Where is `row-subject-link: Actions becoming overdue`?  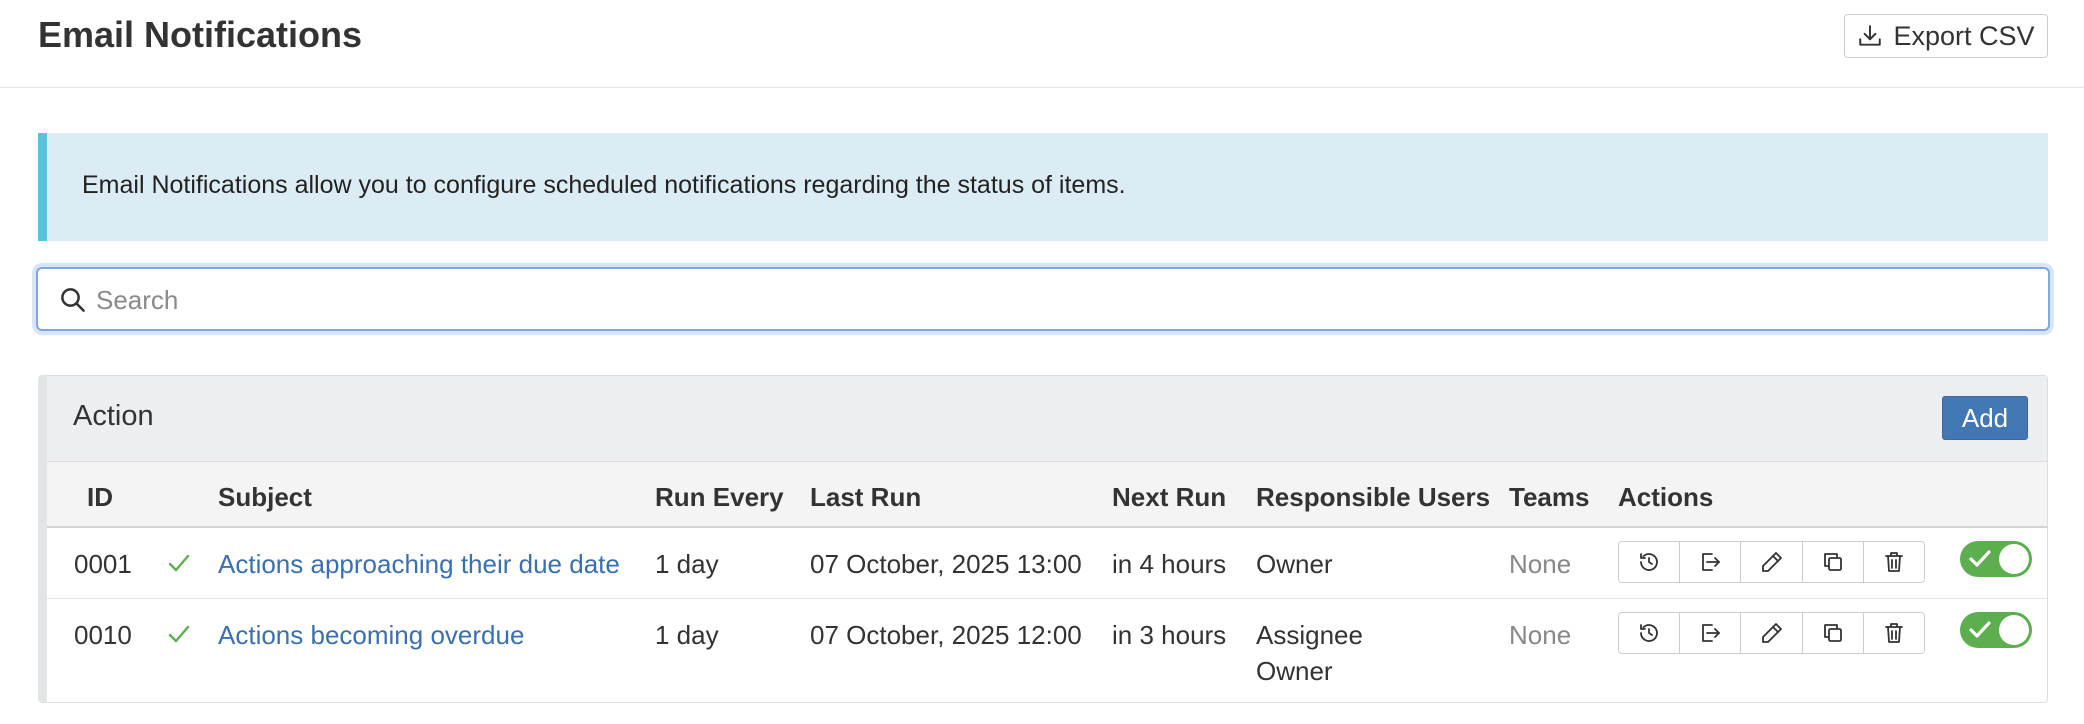
row-subject-link: Actions becoming overdue is located at coordinates (371, 635).